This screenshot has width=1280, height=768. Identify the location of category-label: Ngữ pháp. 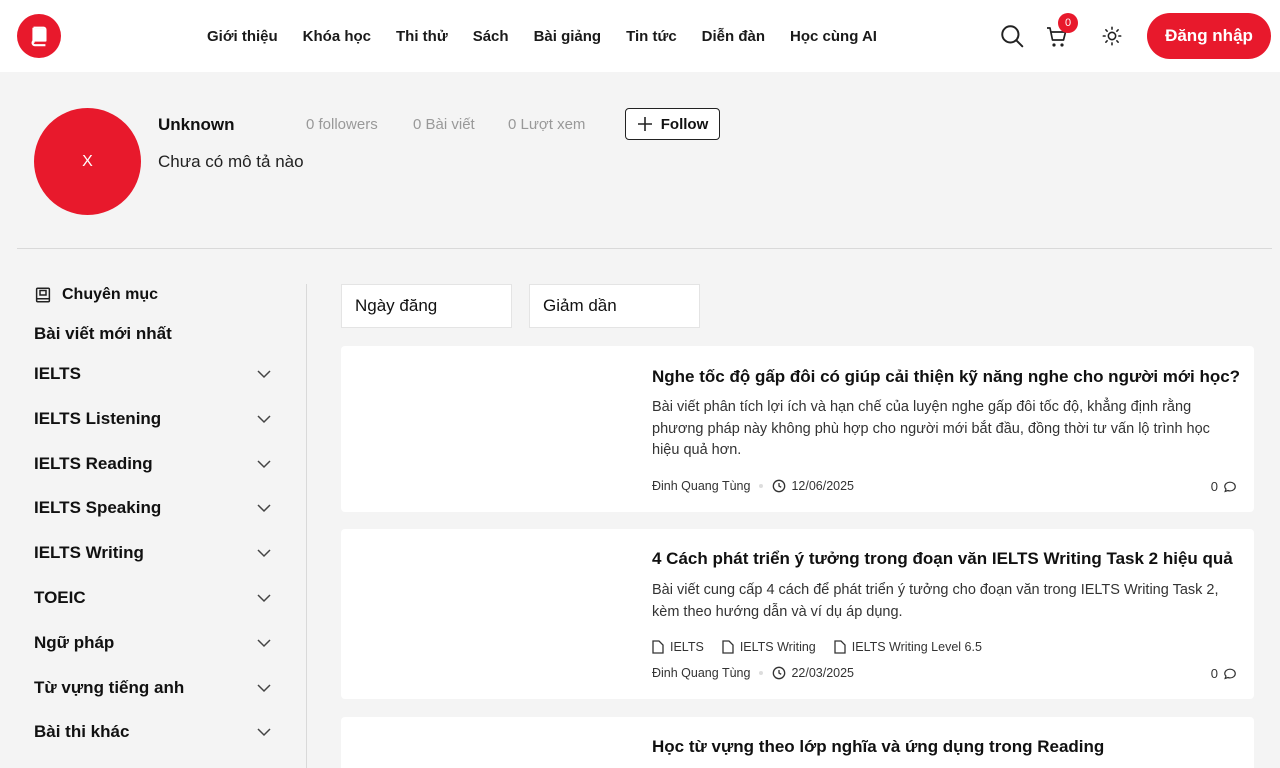
(74, 642).